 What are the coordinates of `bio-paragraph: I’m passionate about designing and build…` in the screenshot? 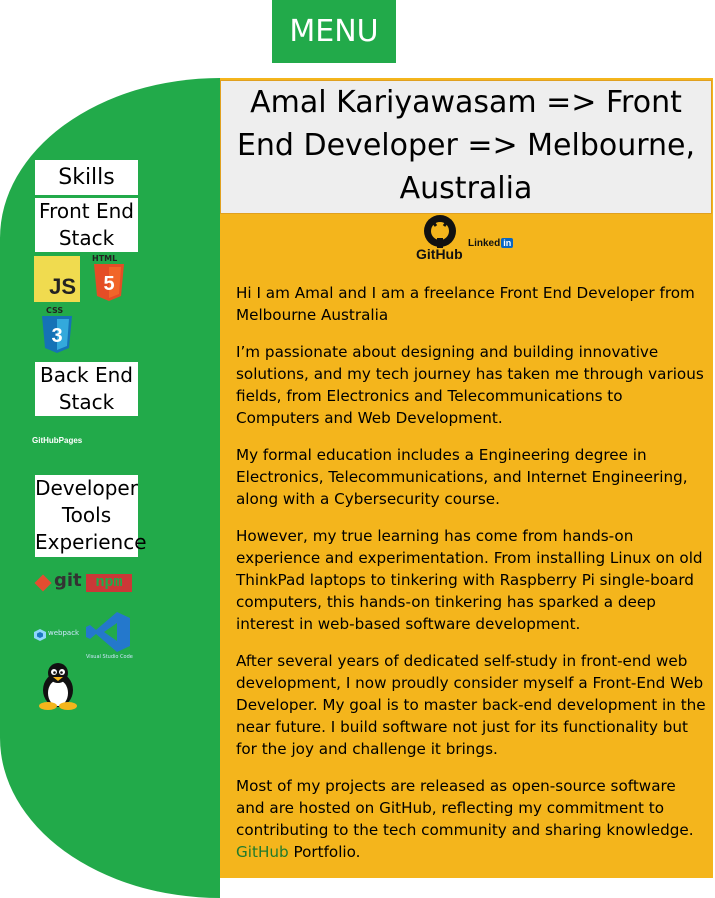 It's located at (470, 385).